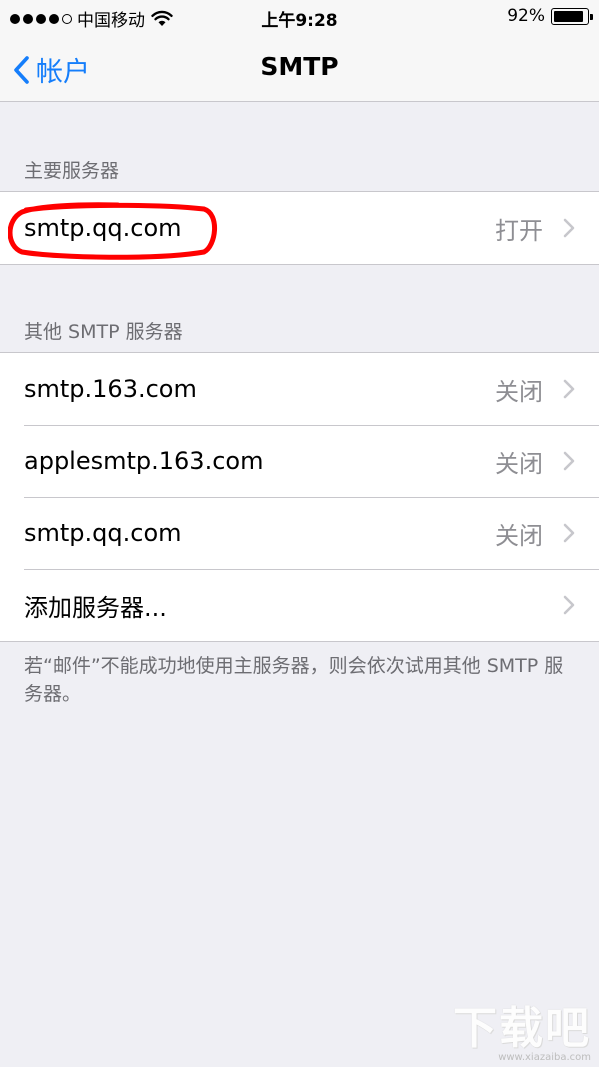 This screenshot has width=599, height=1067. What do you see at coordinates (526, 16) in the screenshot?
I see `battery-percent: 92%` at bounding box center [526, 16].